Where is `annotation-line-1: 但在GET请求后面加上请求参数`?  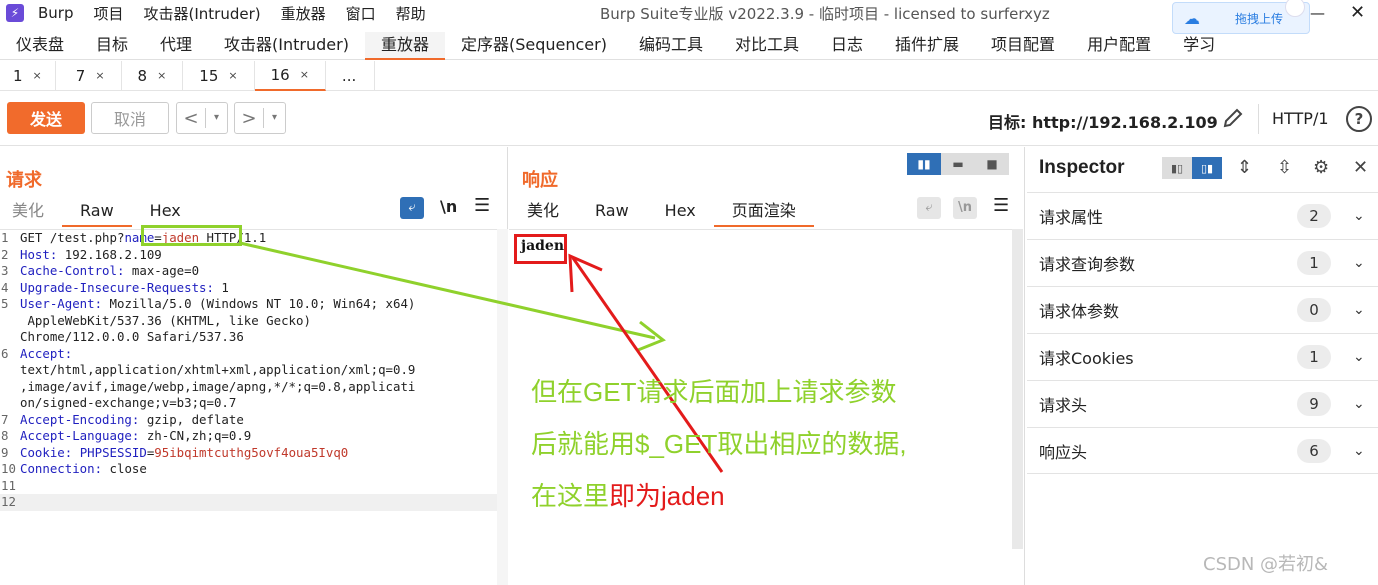 annotation-line-1: 但在GET请求后面加上请求参数 is located at coordinates (714, 392).